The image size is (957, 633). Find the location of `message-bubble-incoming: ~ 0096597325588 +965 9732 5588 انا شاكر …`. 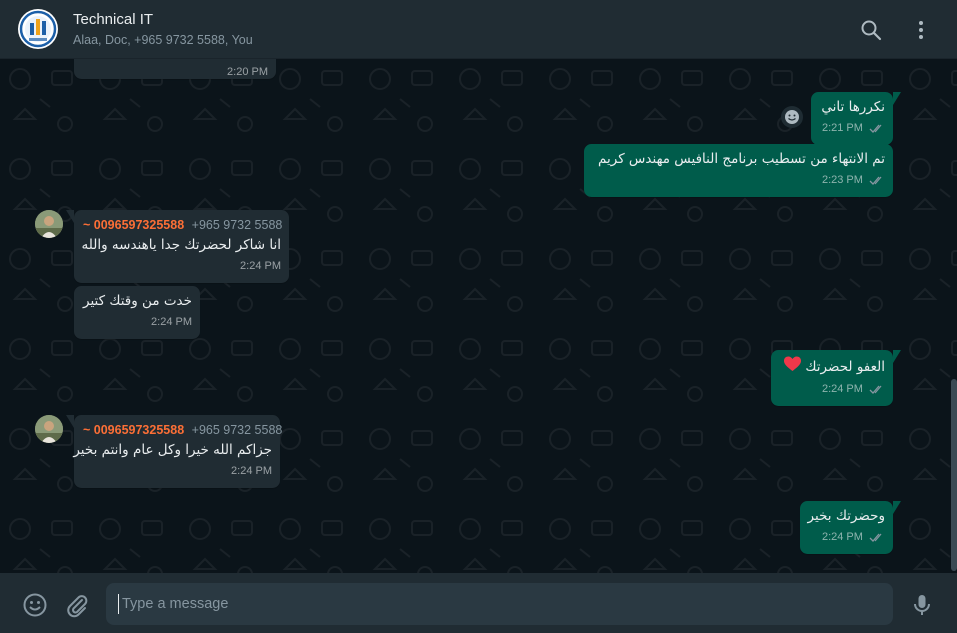

message-bubble-incoming: ~ 0096597325588 +965 9732 5588 انا شاكر … is located at coordinates (177, 246).